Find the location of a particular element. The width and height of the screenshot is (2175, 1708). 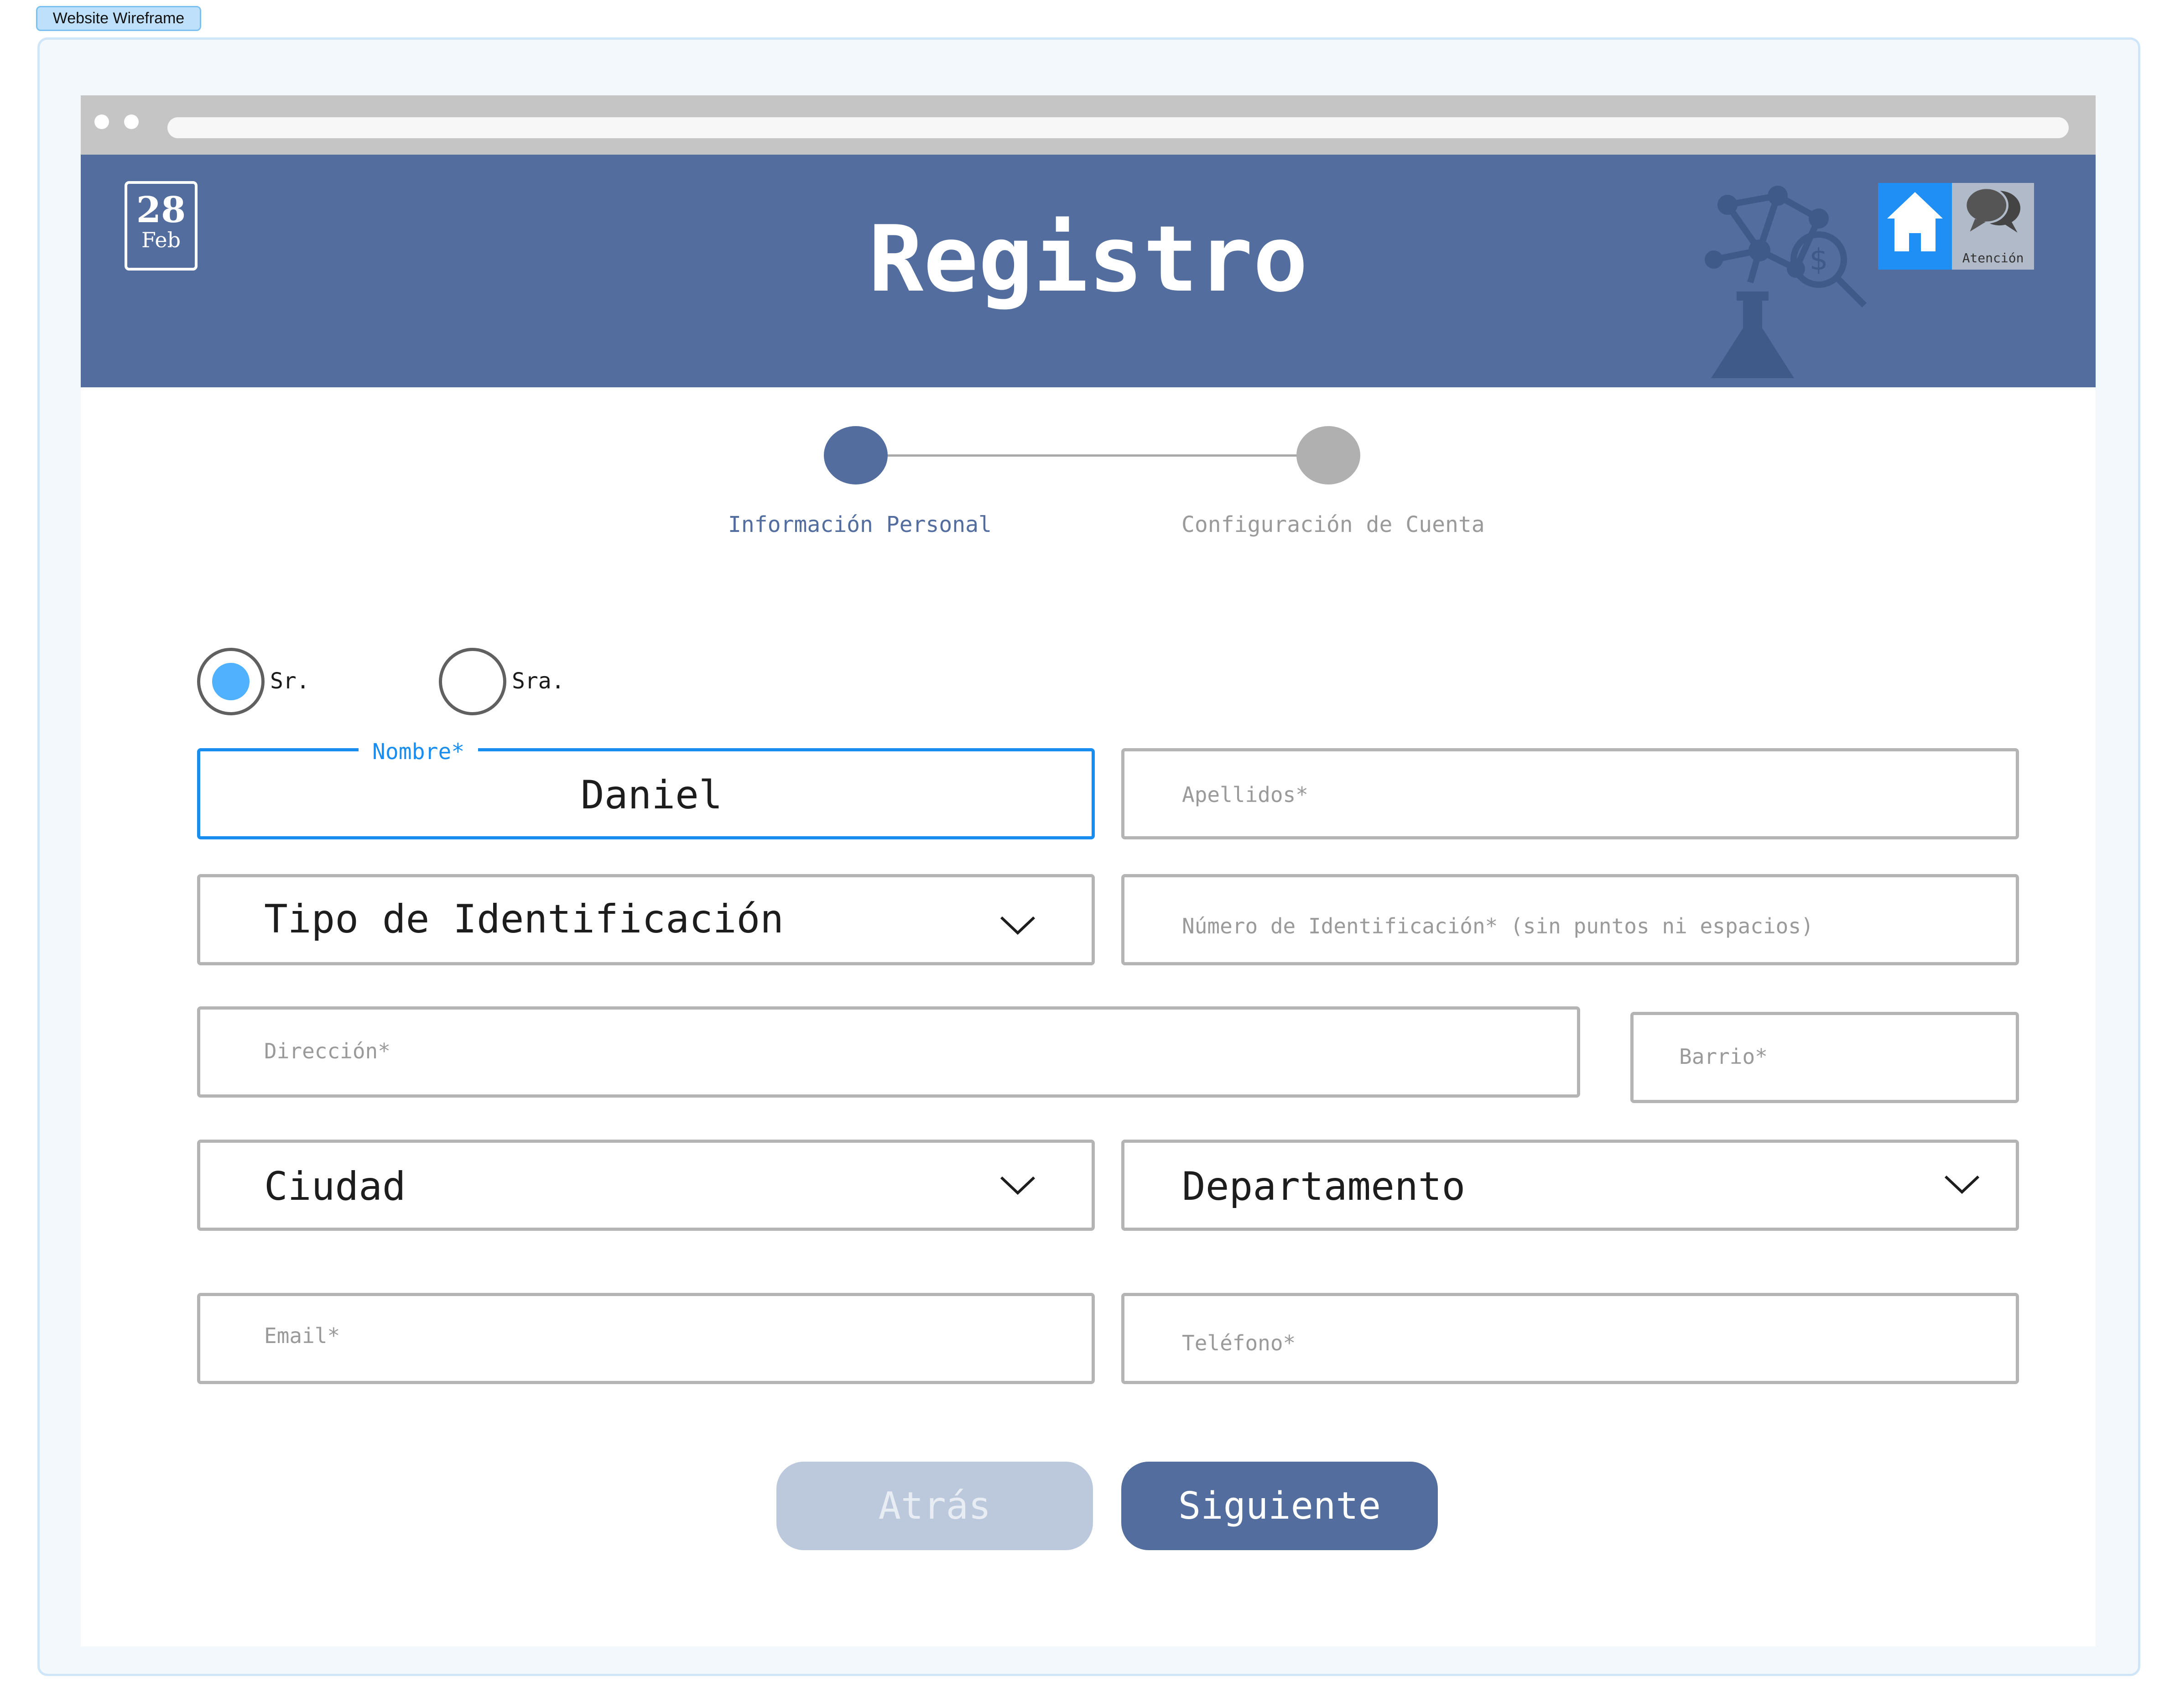

browser-chrome is located at coordinates (1088, 125).